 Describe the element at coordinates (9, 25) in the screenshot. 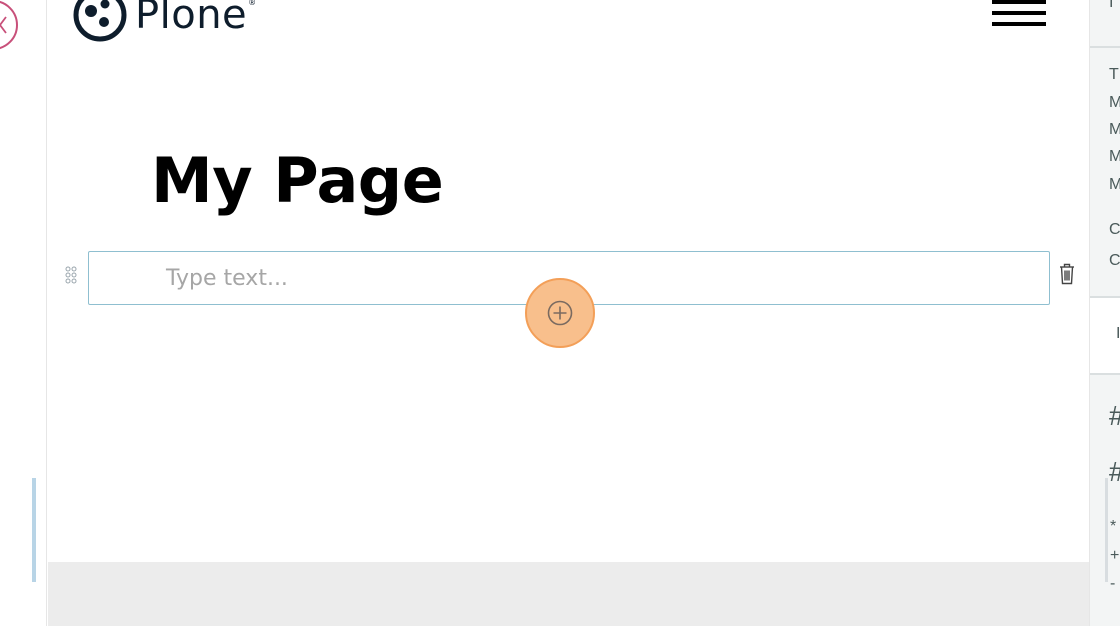

I see `close-button` at that location.